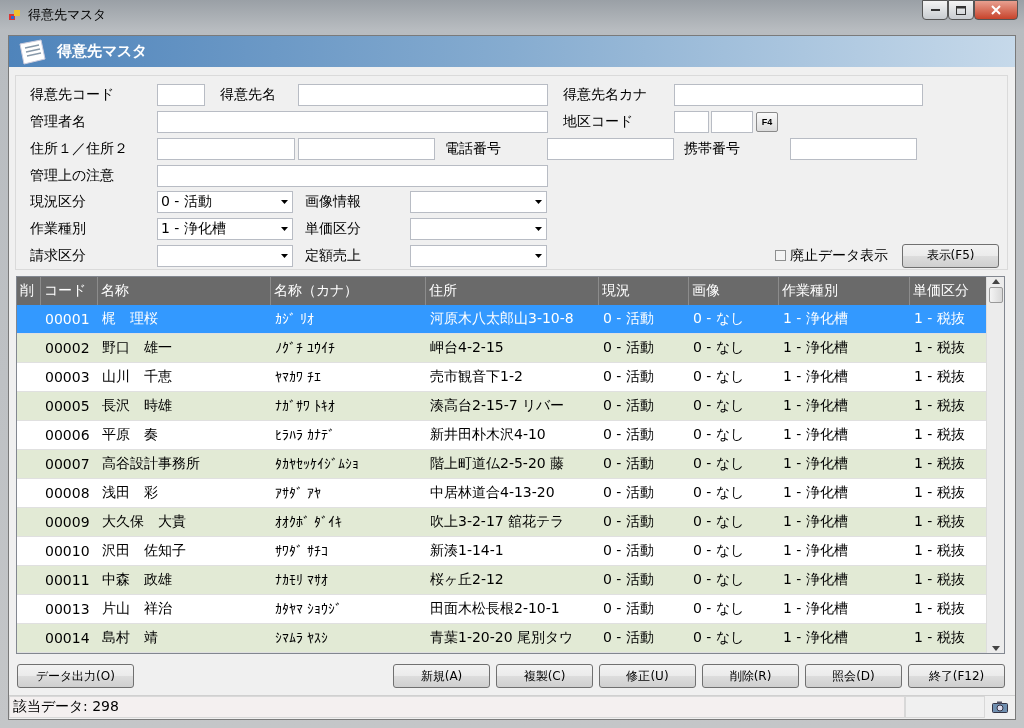  I want to click on show-button: 表示(F5), so click(950, 255).